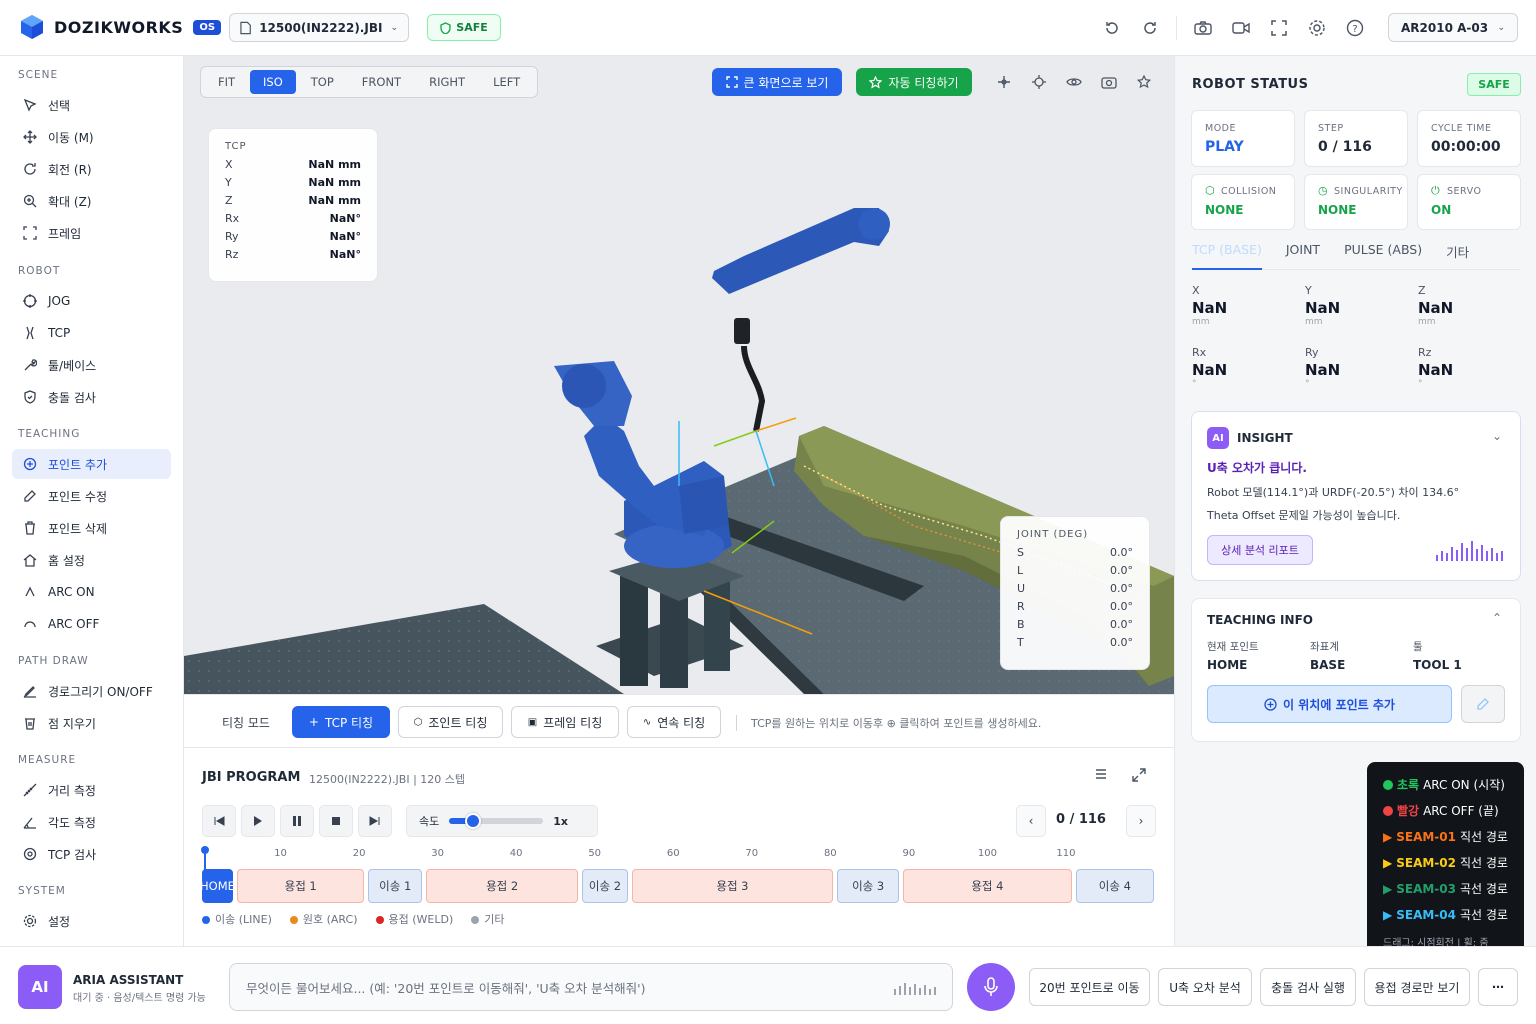  Describe the element at coordinates (78, 464) in the screenshot. I see `sidebar-item-label: 포인트 추가` at that location.